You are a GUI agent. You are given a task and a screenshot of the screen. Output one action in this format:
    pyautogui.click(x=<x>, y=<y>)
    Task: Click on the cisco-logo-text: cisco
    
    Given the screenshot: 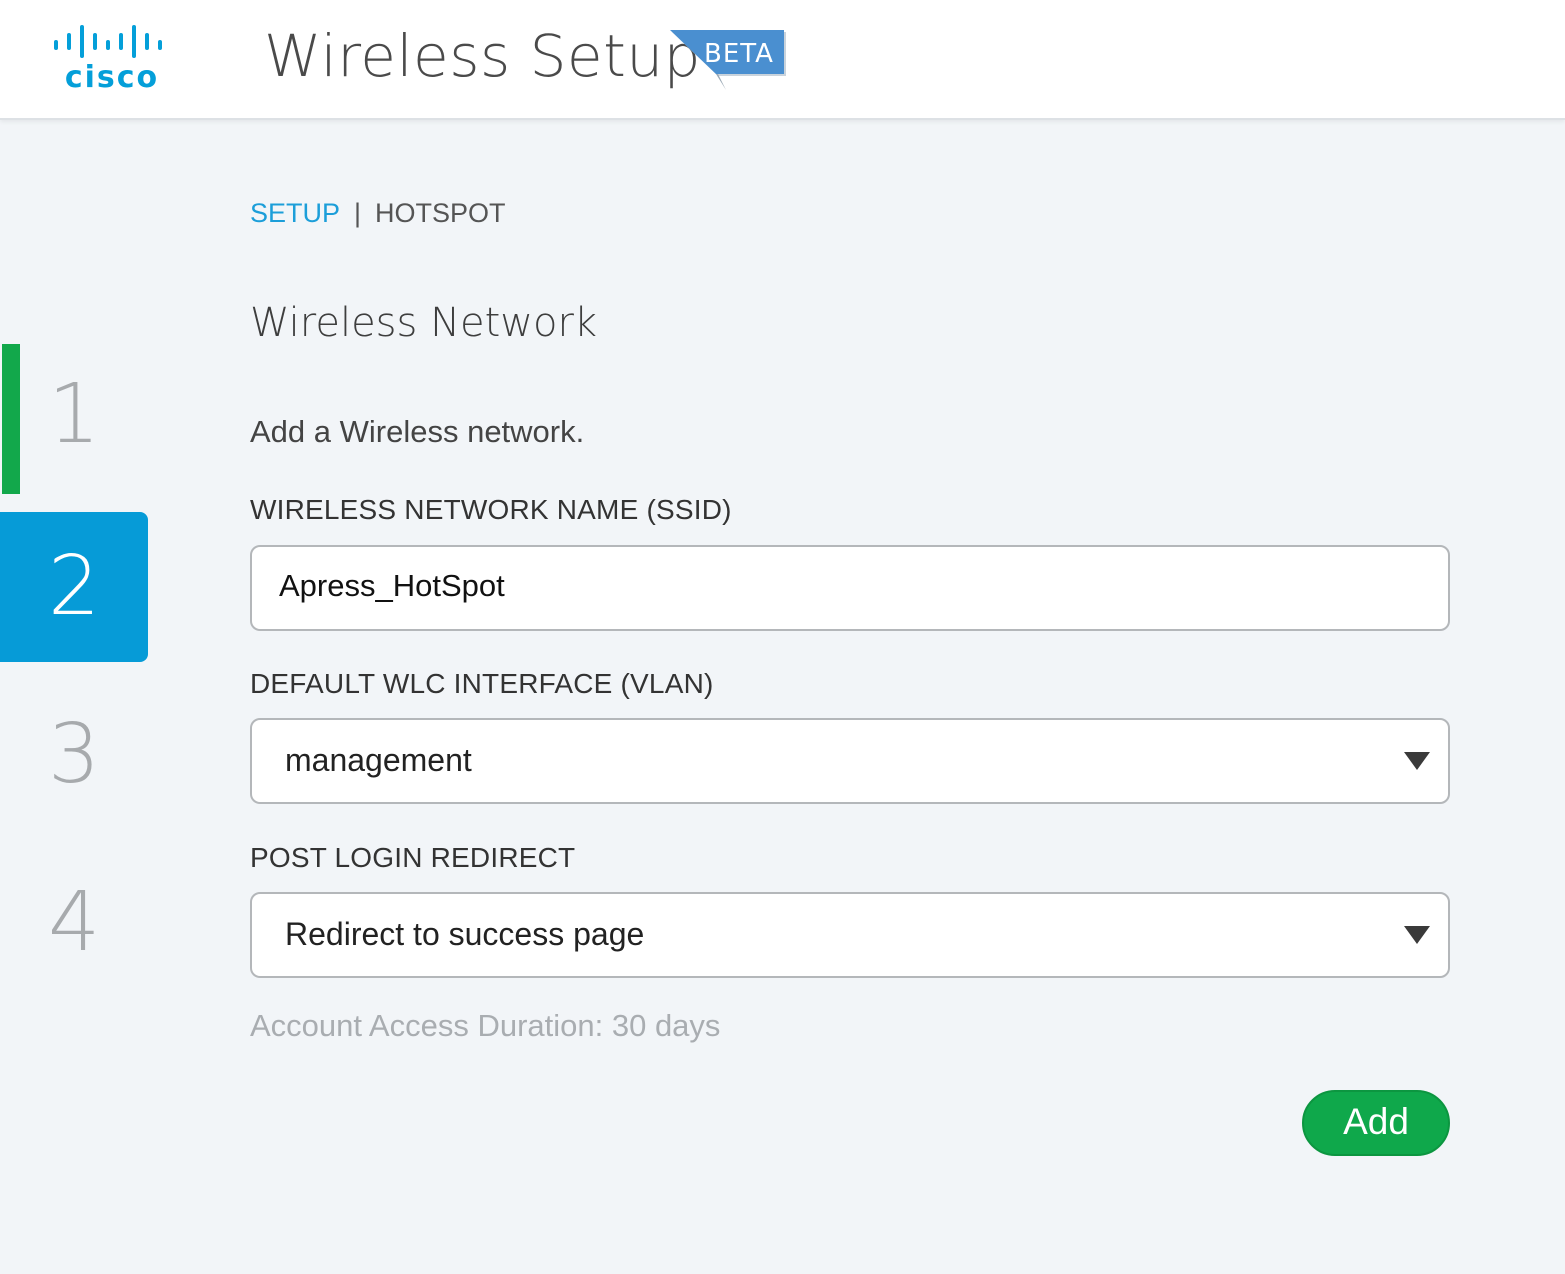 What is the action you would take?
    pyautogui.click(x=112, y=77)
    